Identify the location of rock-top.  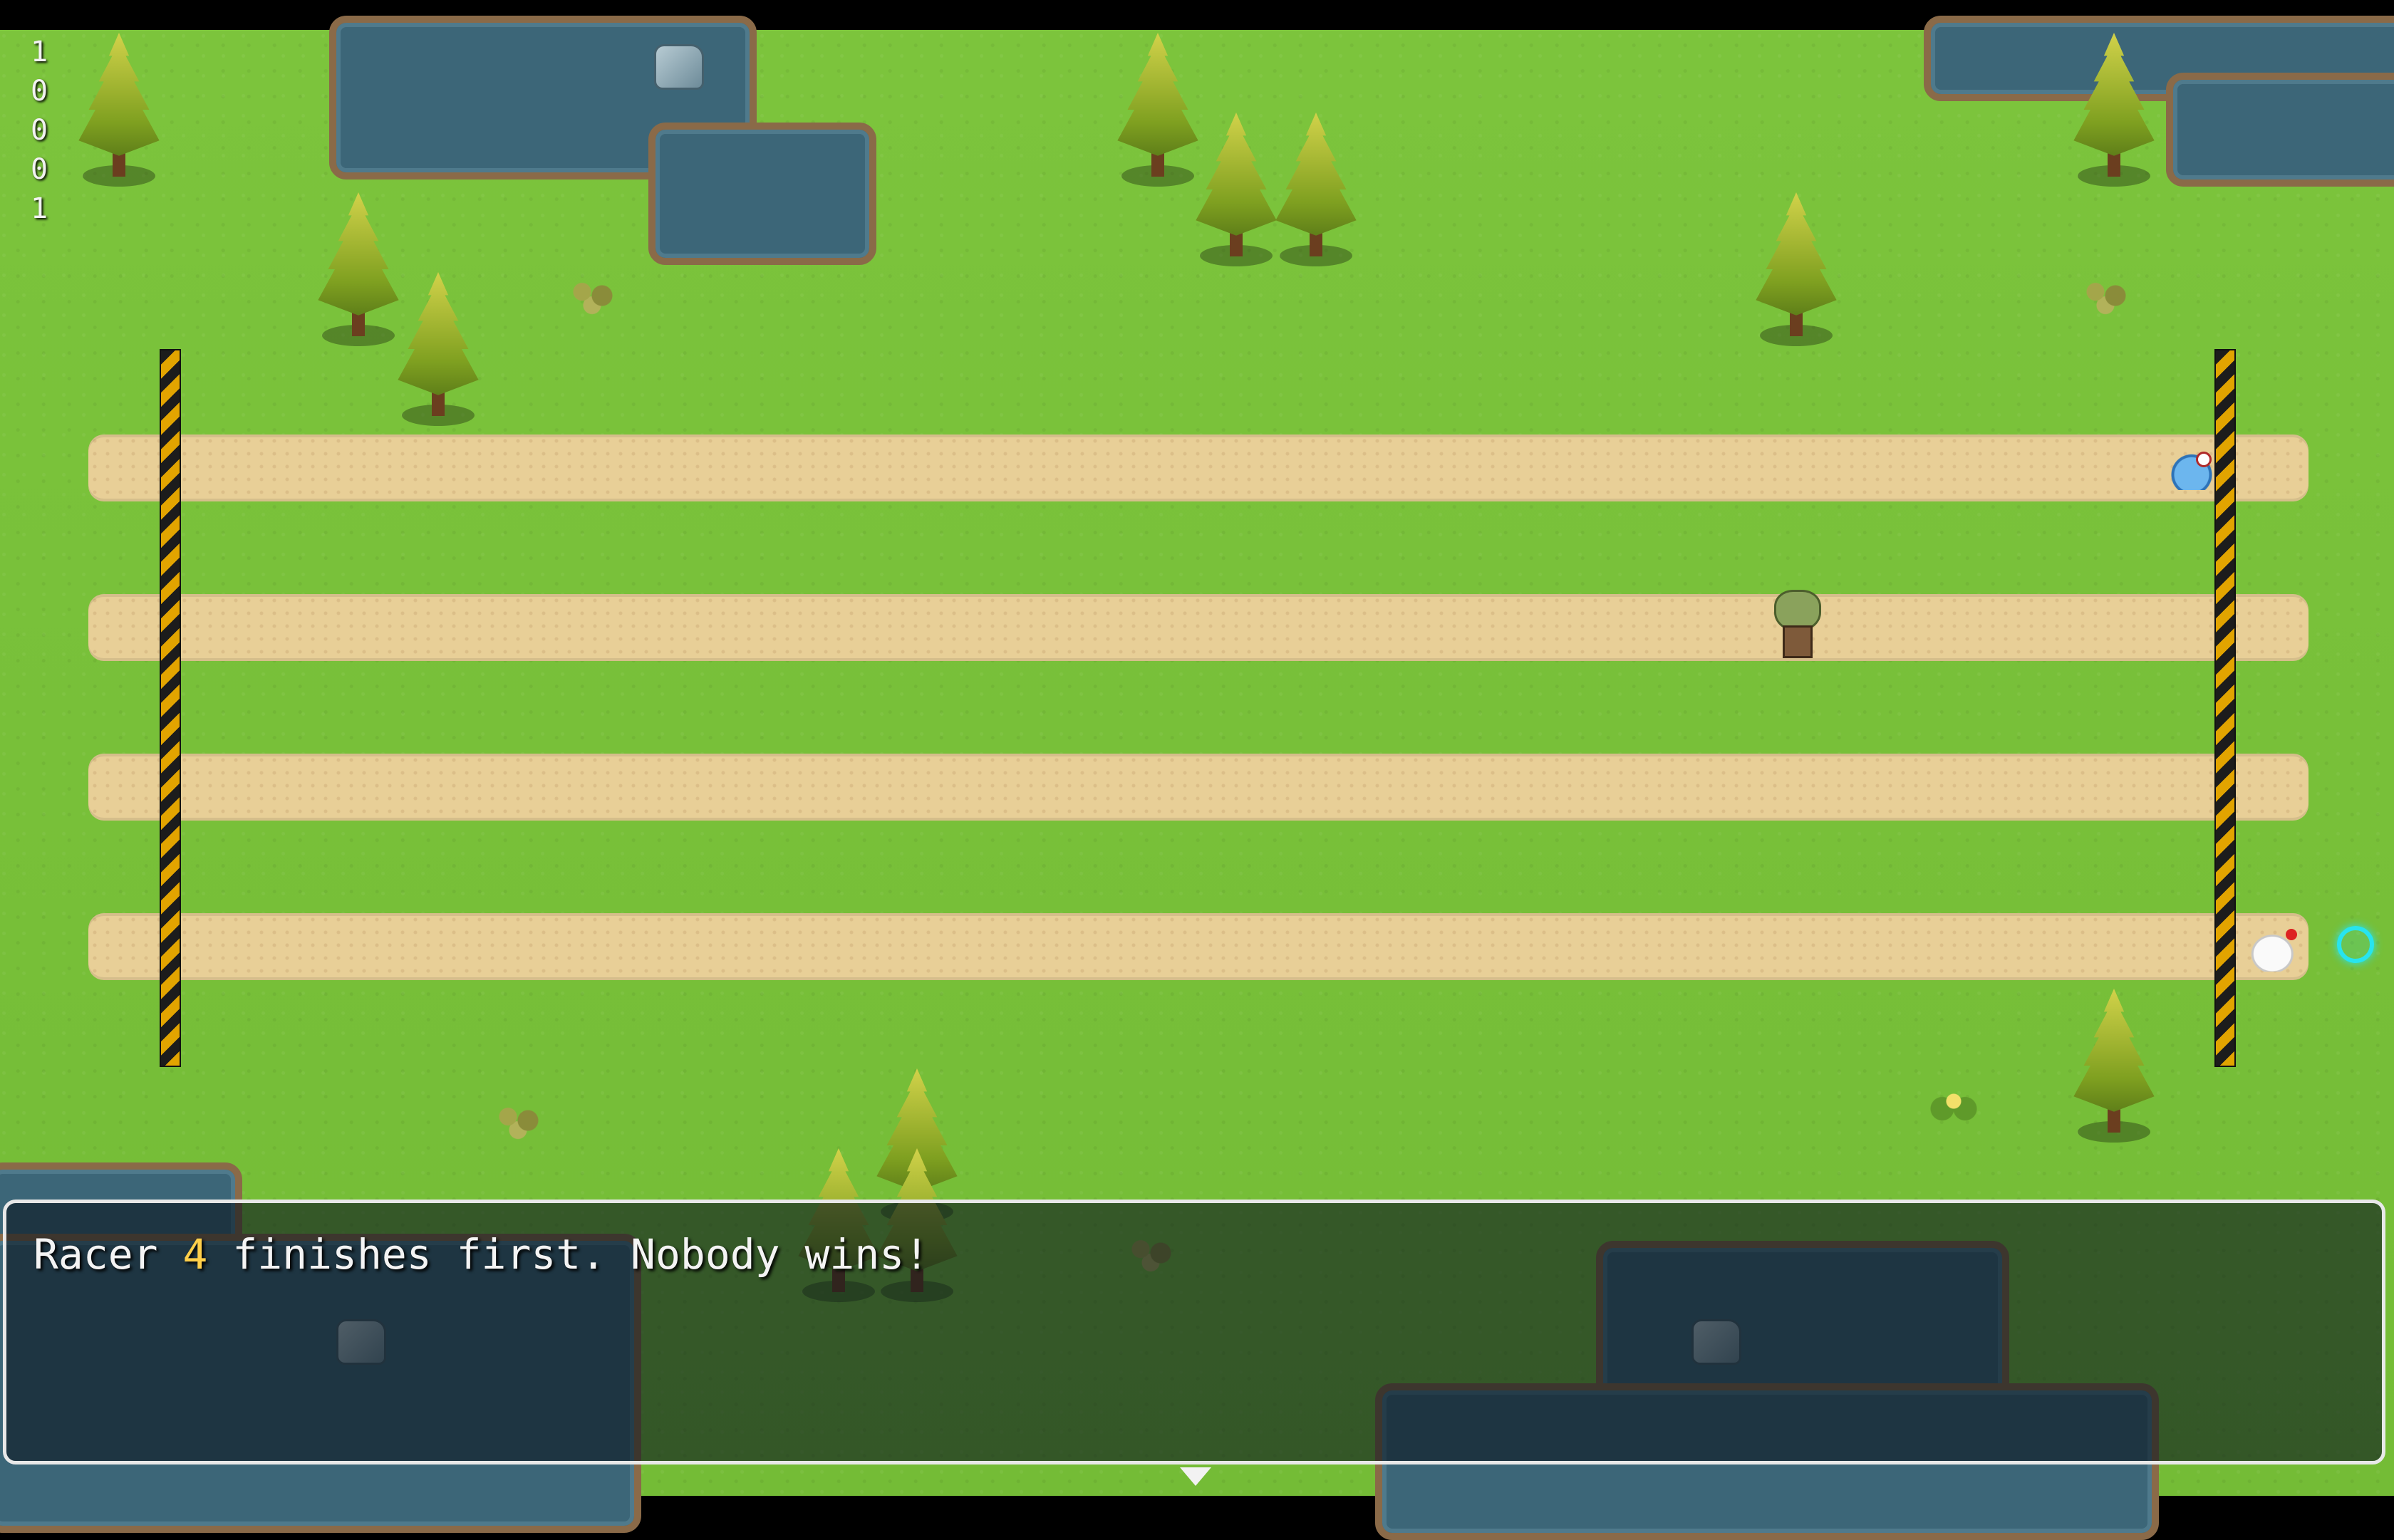
(679, 67).